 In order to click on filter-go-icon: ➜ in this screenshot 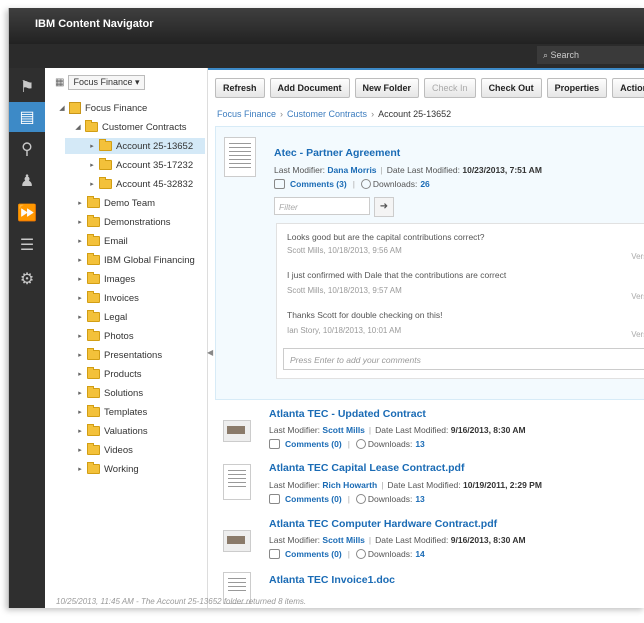, I will do `click(384, 207)`.